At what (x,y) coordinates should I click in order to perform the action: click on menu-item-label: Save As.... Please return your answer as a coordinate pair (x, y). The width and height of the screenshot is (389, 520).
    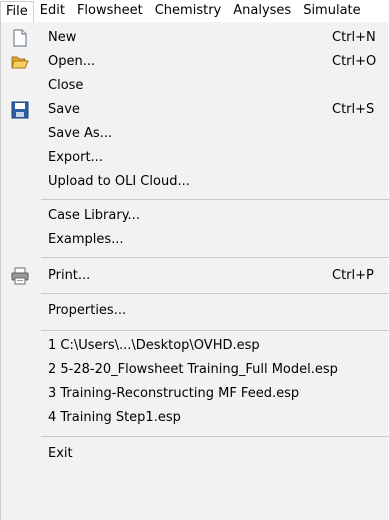
    Looking at the image, I should click on (80, 133).